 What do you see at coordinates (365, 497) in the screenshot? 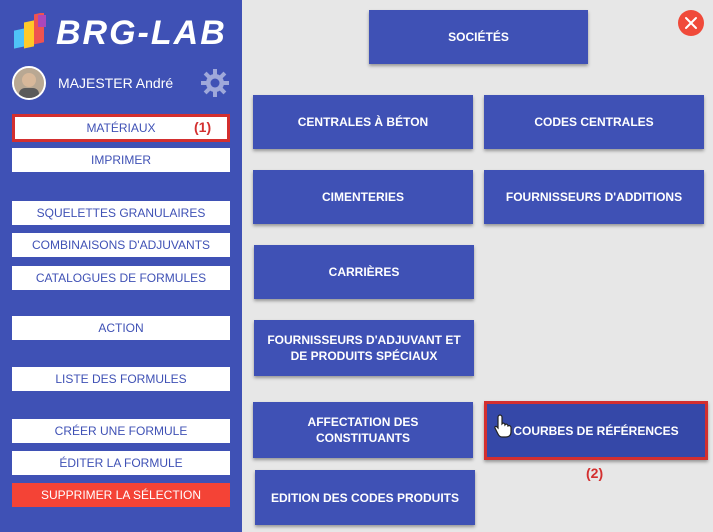
I see `edition-codes-produits-button: EDITION DES CODES PRODUITS` at bounding box center [365, 497].